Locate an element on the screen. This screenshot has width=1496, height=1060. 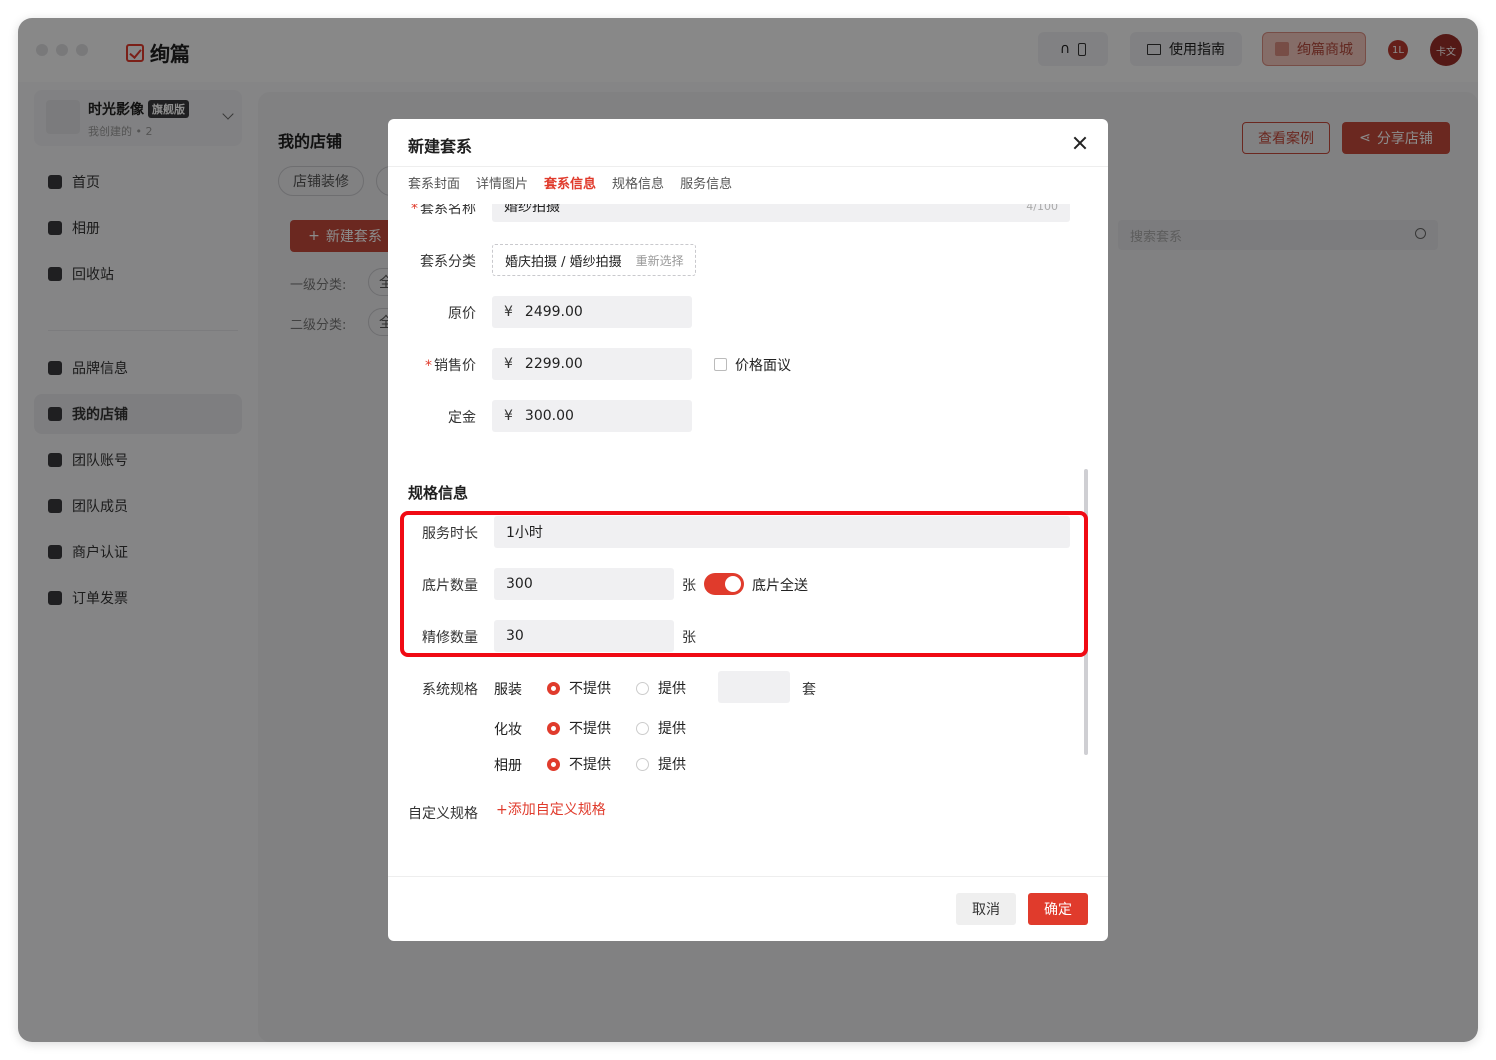
name-input: 婚纱拍摄 4/100 is located at coordinates (781, 213).